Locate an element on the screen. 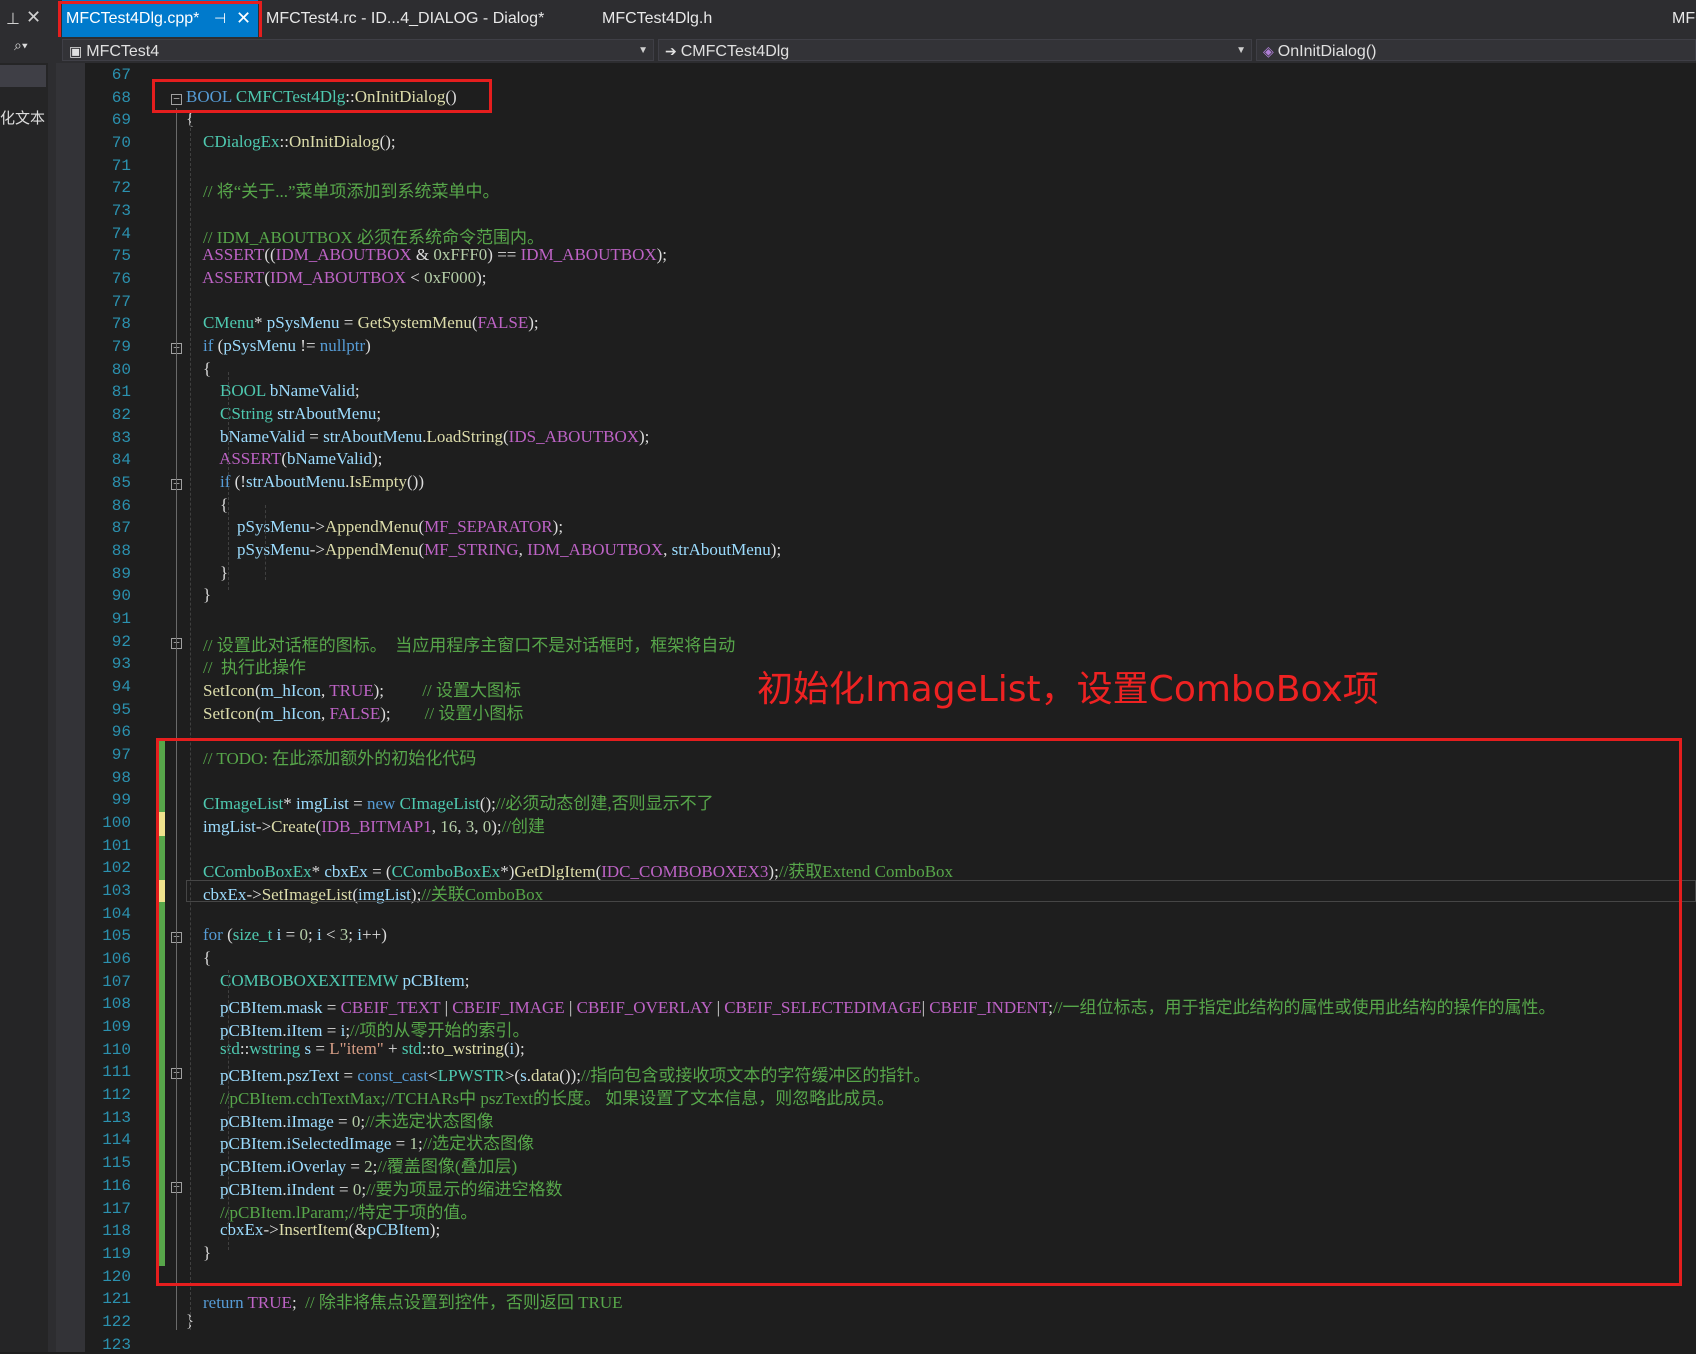 Image resolution: width=1696 pixels, height=1354 pixels. close-icon: ✕ is located at coordinates (33, 17).